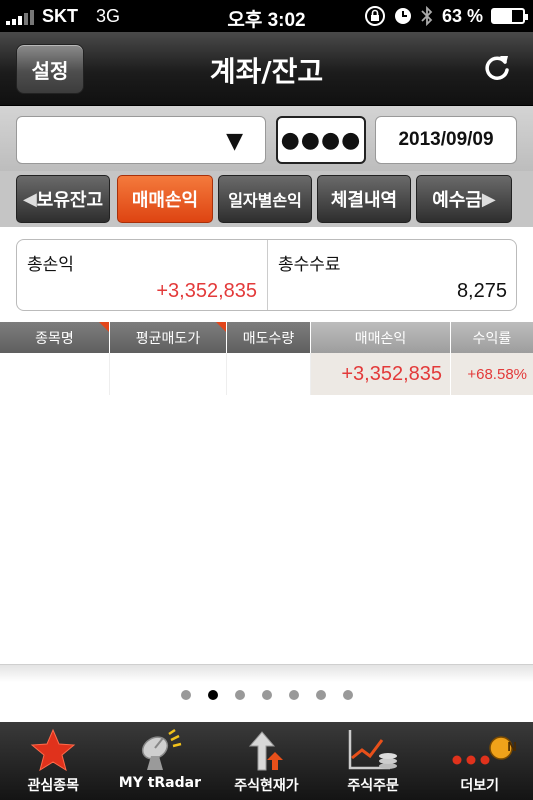 Image resolution: width=533 pixels, height=800 pixels. Describe the element at coordinates (457, 200) in the screenshot. I see `tab-label: 예수금` at that location.